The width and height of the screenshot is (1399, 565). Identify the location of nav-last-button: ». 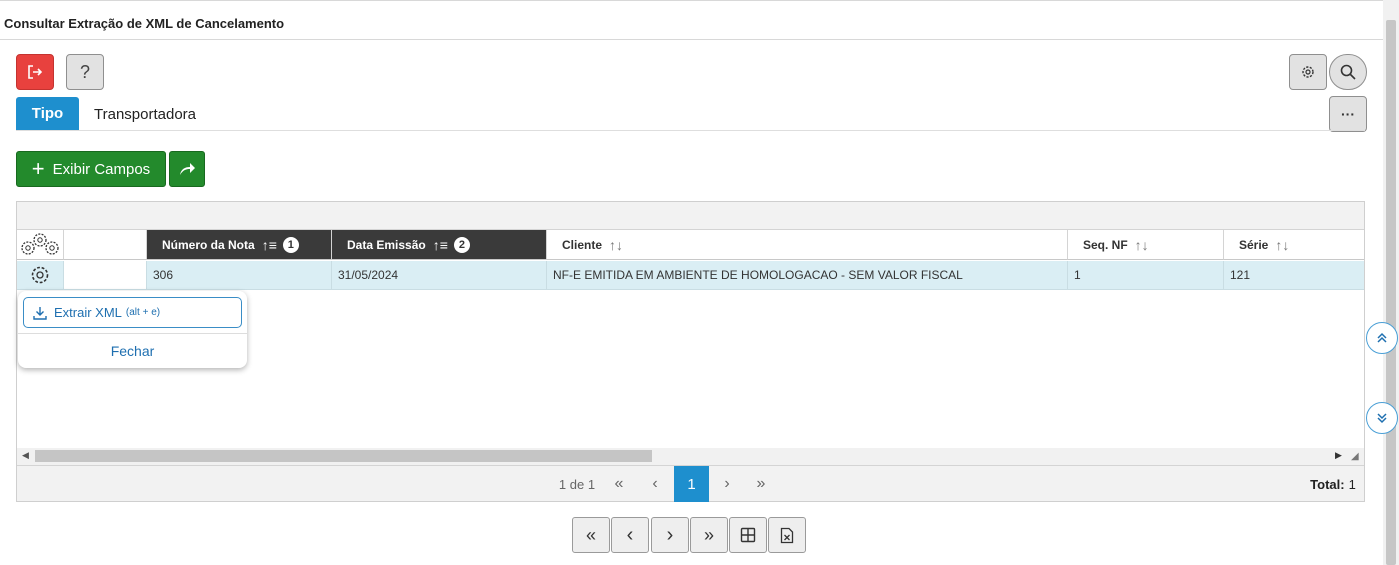
(709, 535).